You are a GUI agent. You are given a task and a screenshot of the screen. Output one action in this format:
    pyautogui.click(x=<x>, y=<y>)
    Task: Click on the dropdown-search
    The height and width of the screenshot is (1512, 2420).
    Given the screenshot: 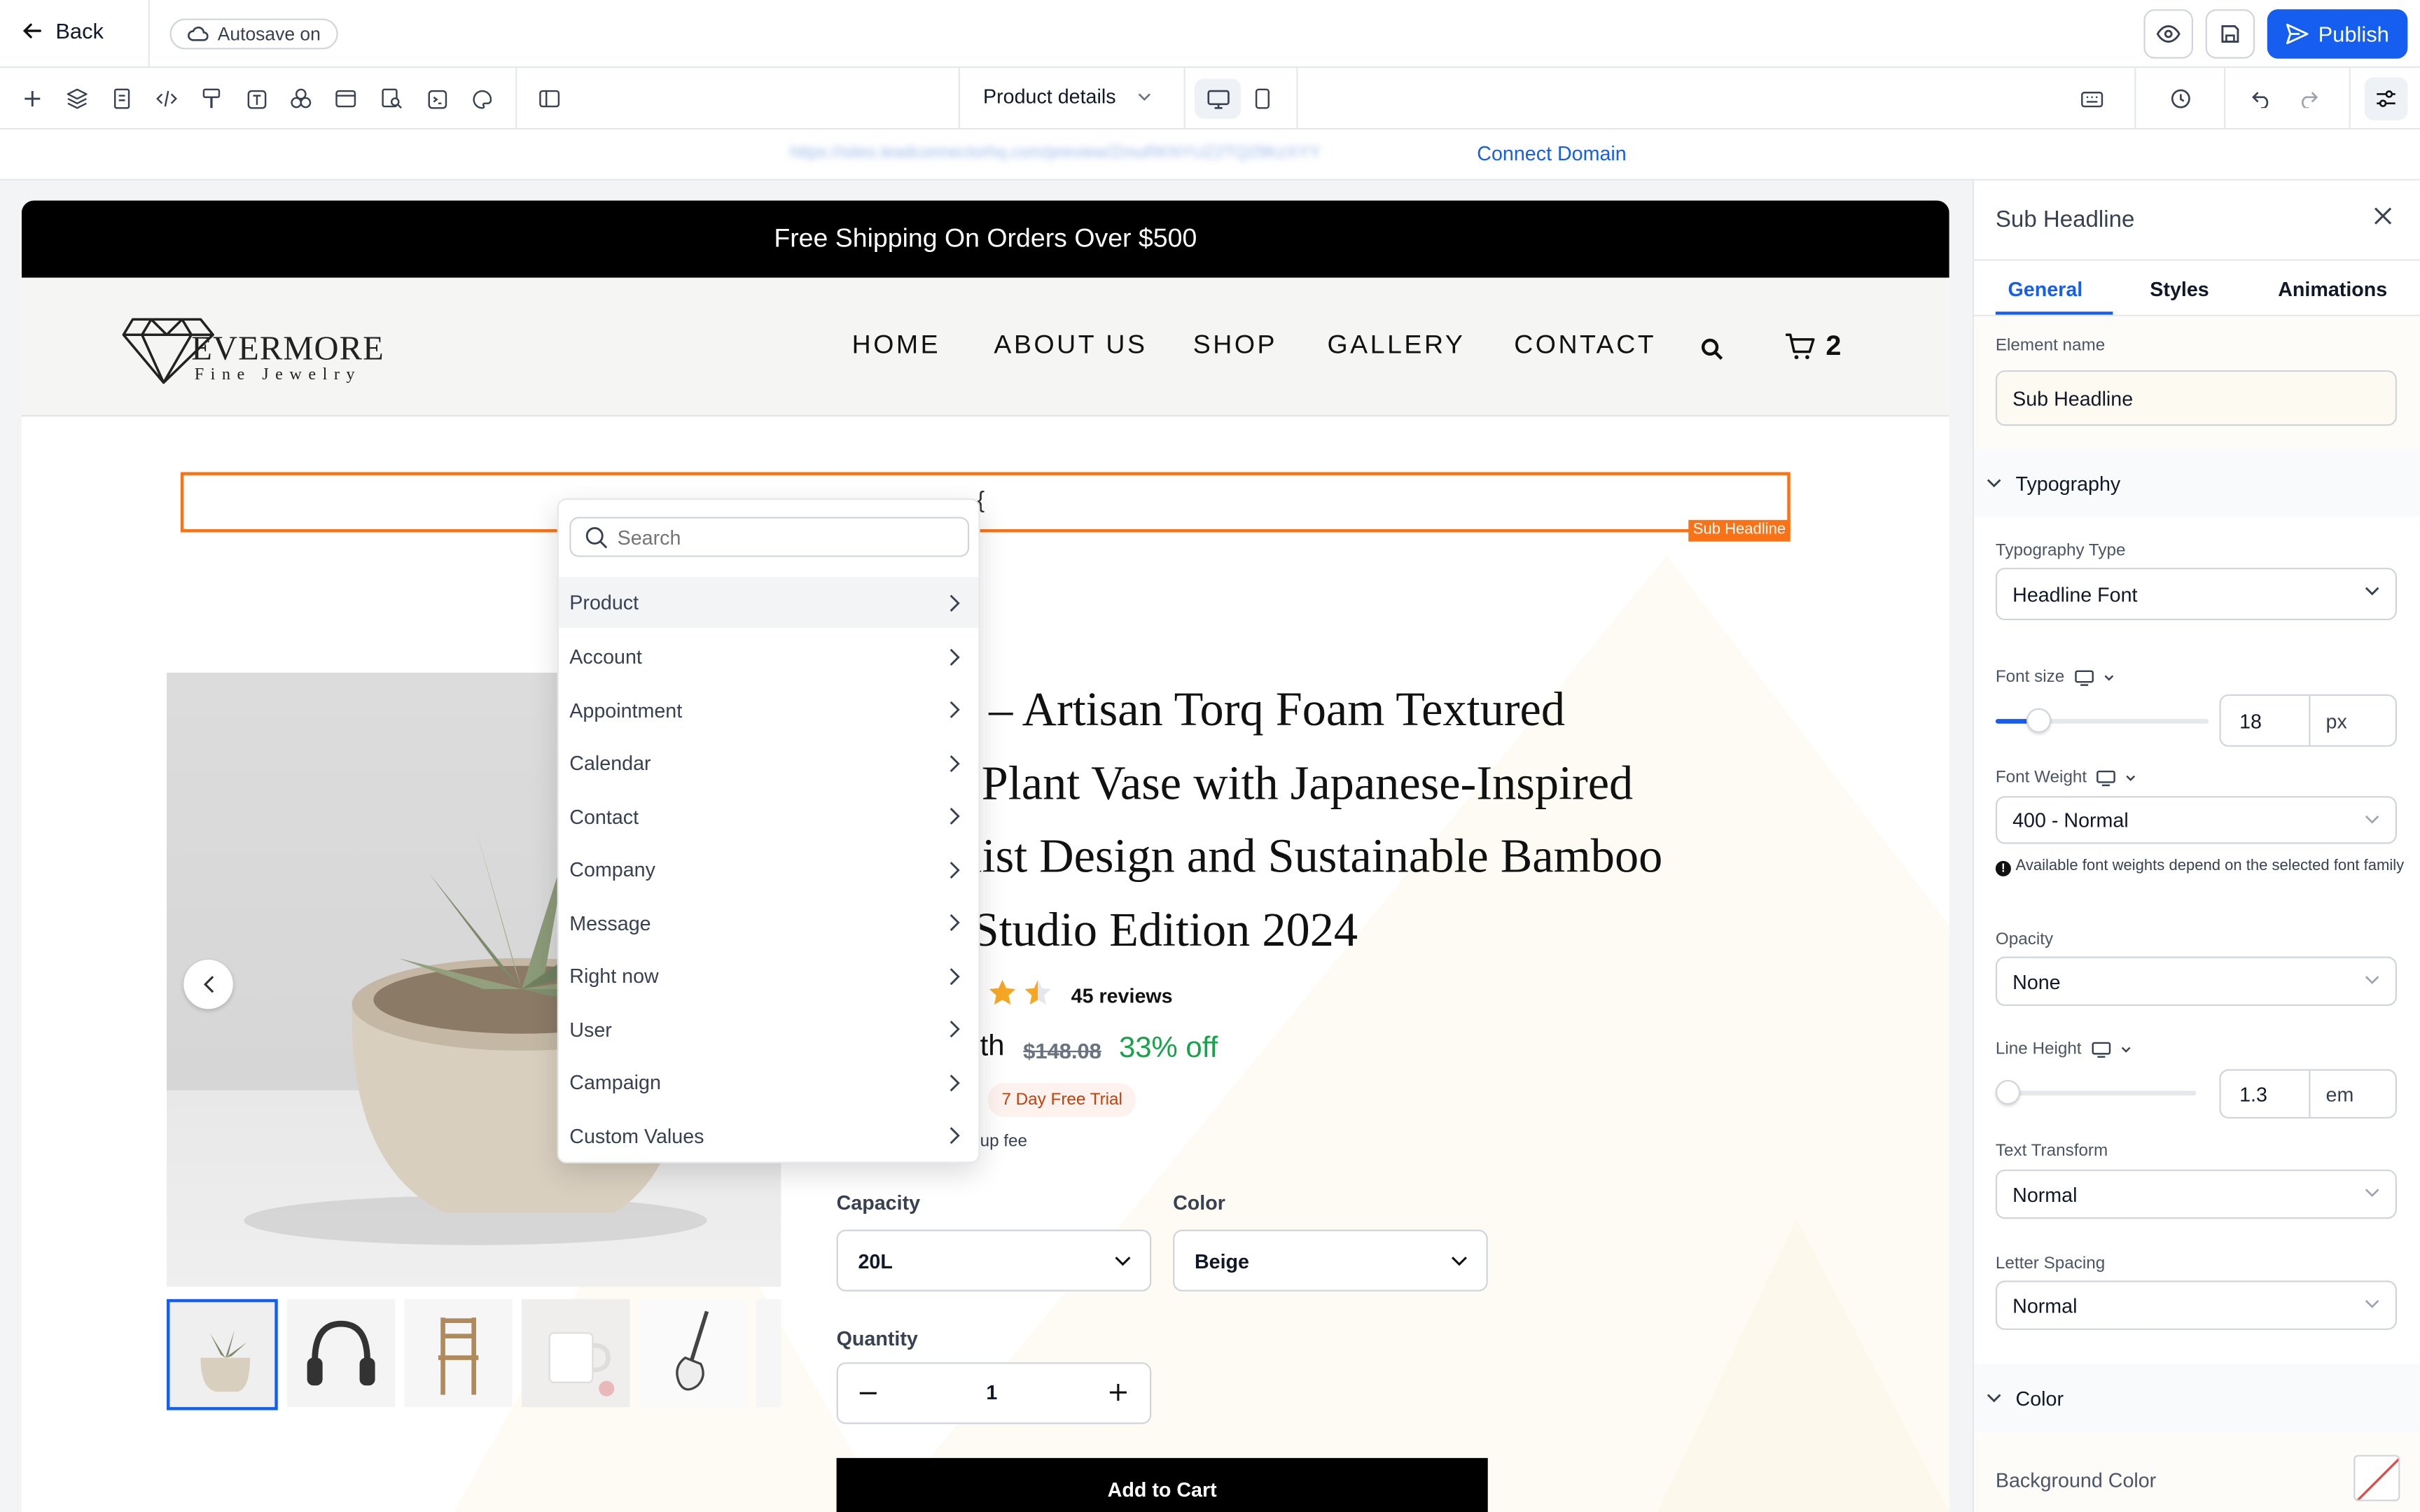 What is the action you would take?
    pyautogui.click(x=769, y=537)
    